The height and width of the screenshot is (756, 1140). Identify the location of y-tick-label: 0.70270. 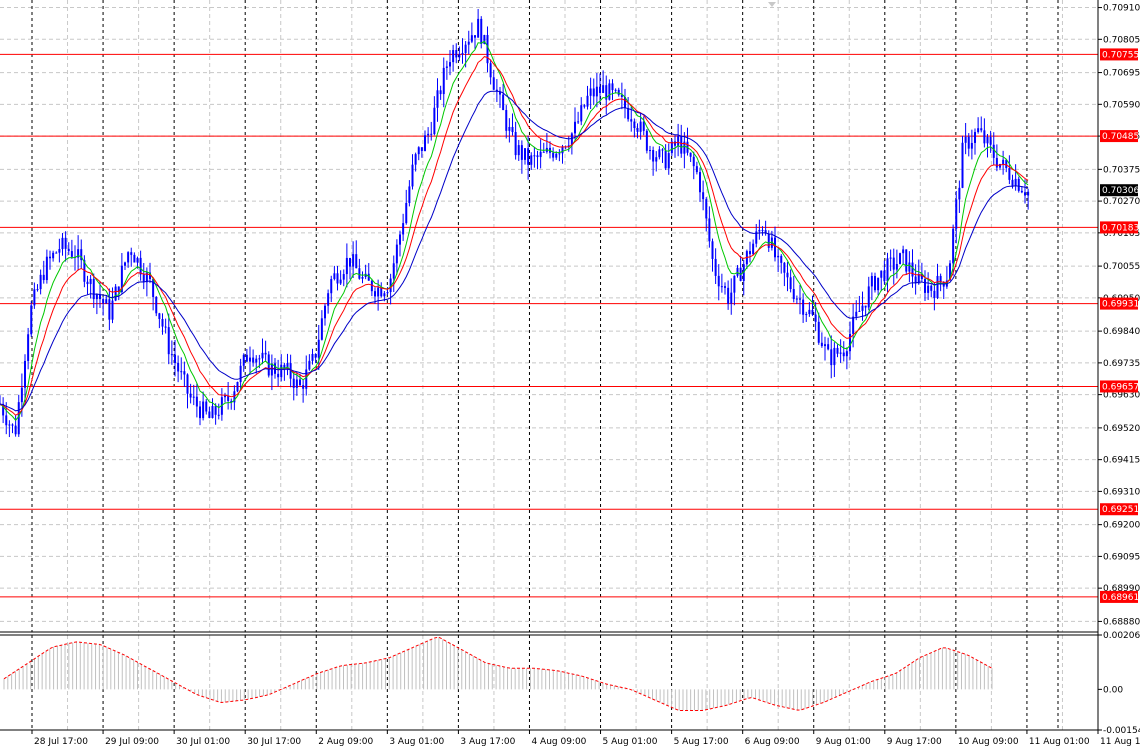
(1121, 202).